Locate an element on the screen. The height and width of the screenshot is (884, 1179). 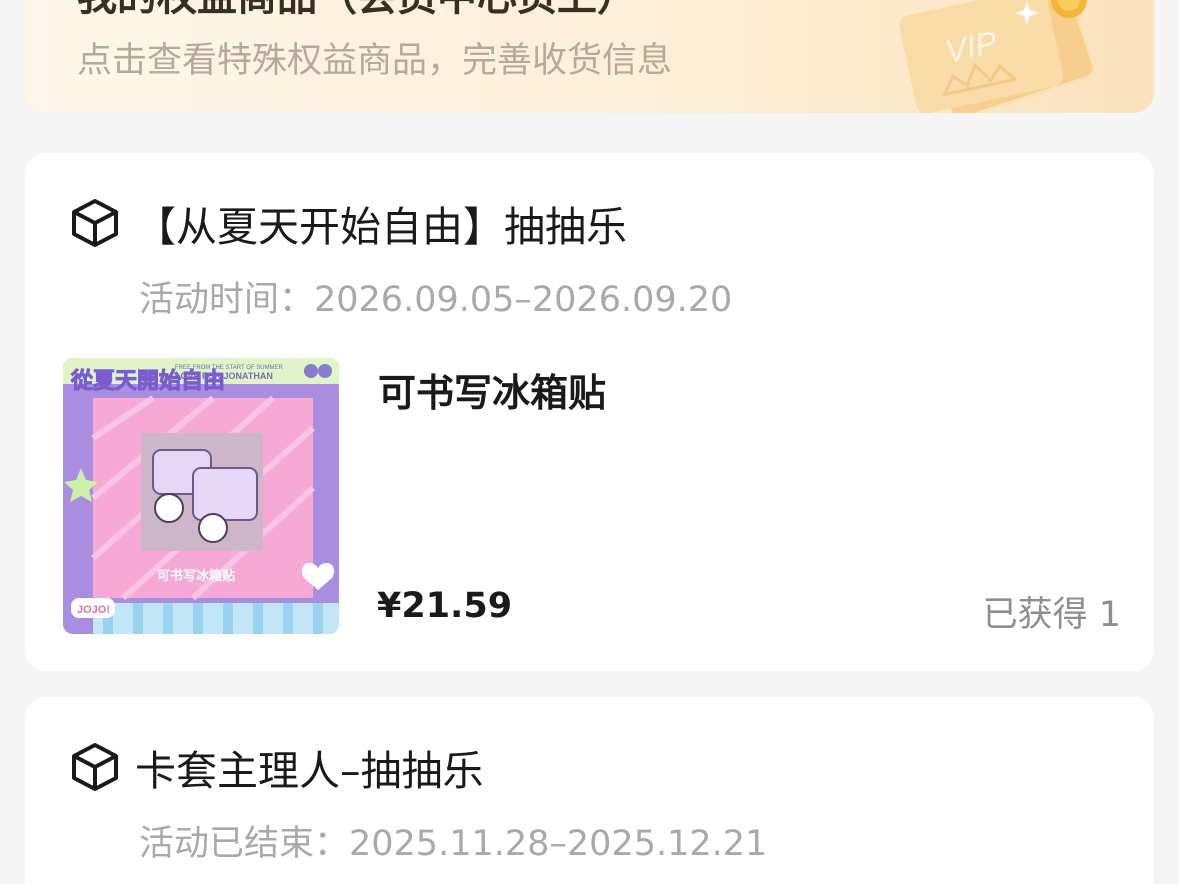
vip-card-illustration: VIP is located at coordinates (997, 56).